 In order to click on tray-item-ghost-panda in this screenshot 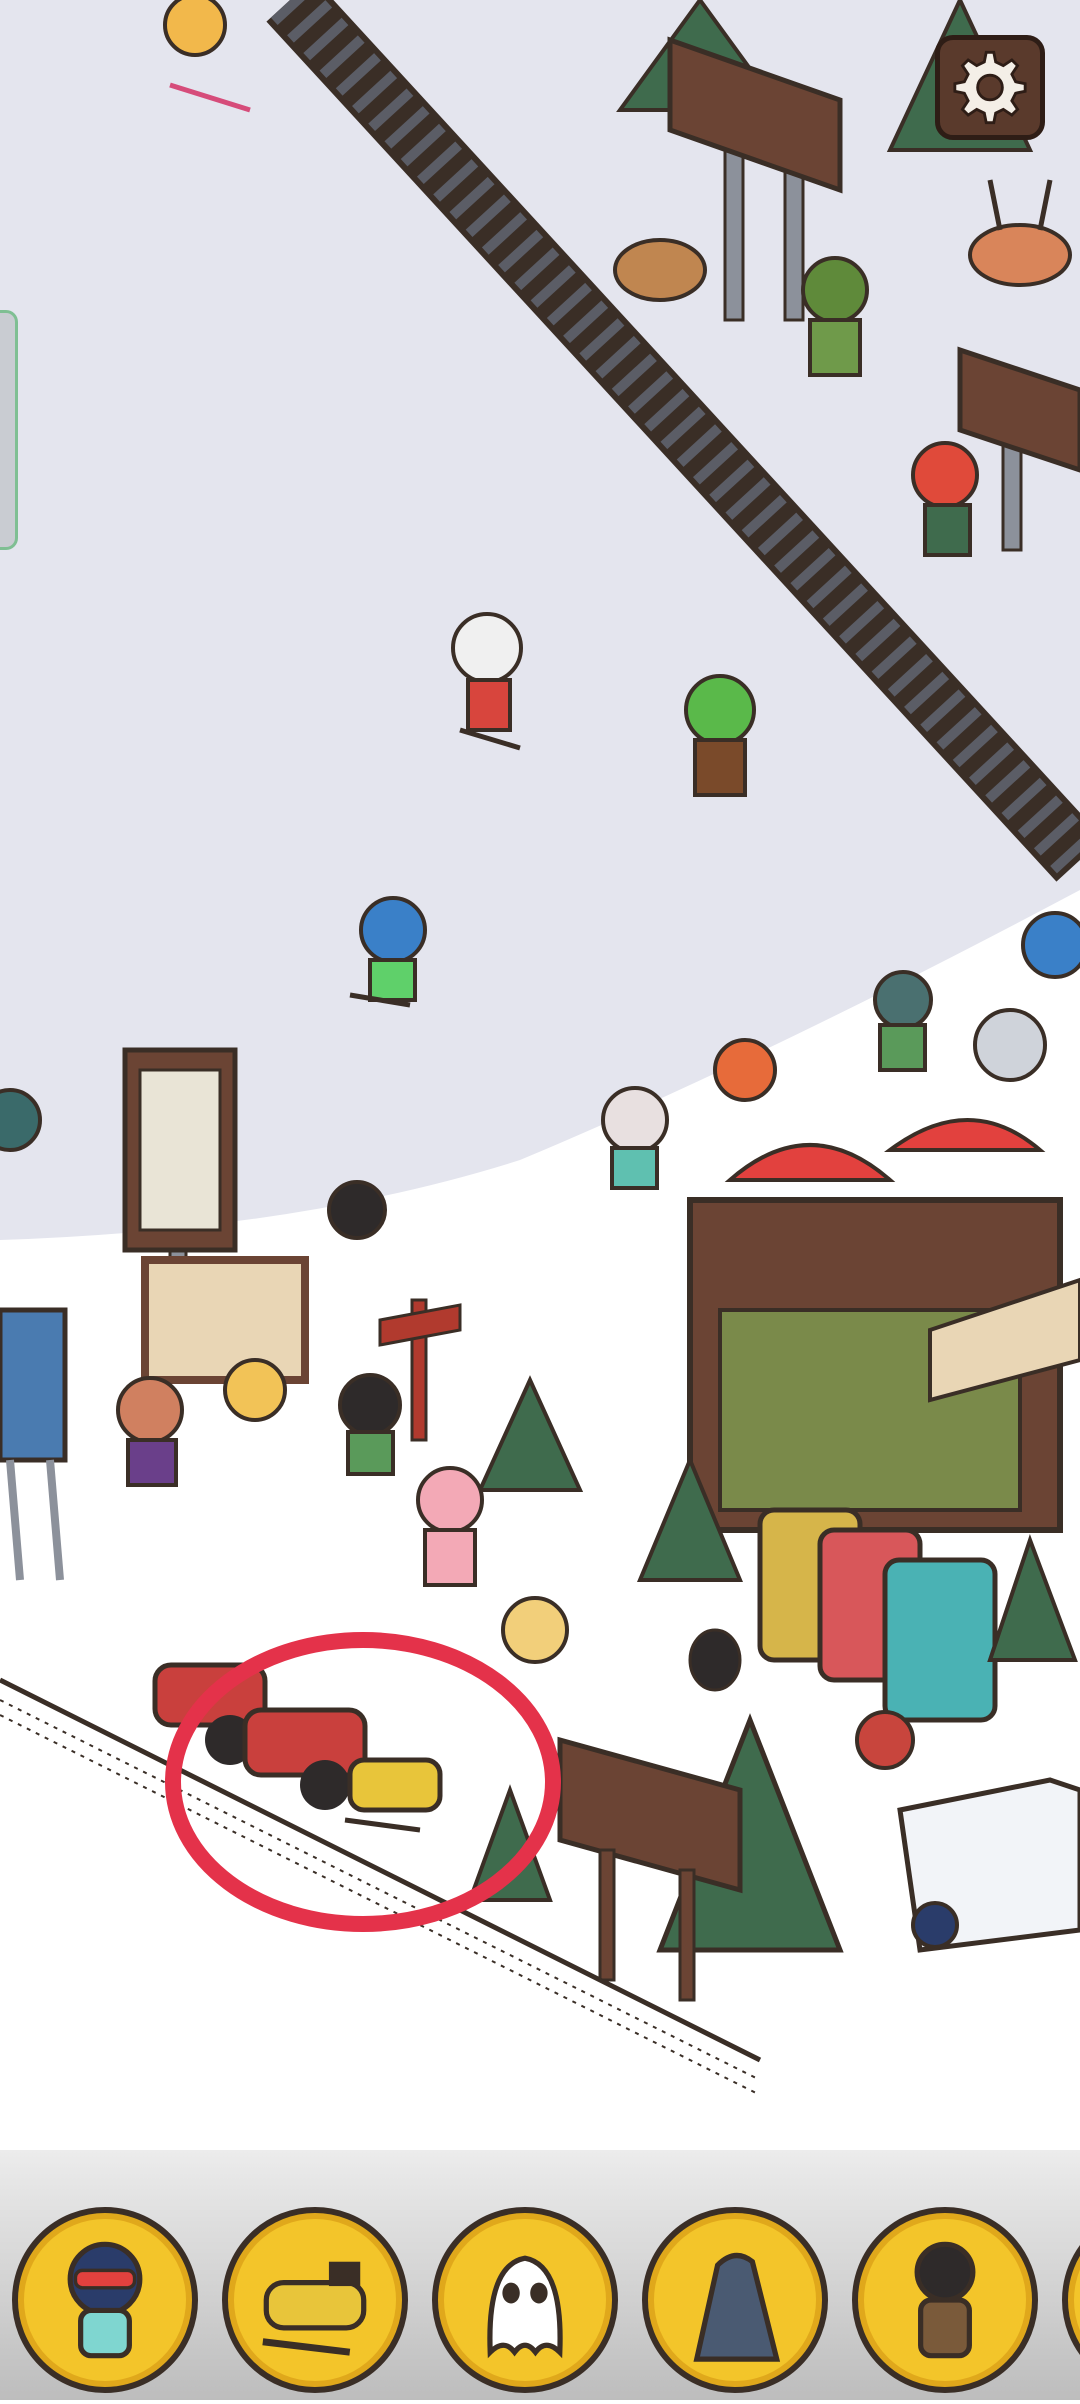, I will do `click(525, 2300)`.